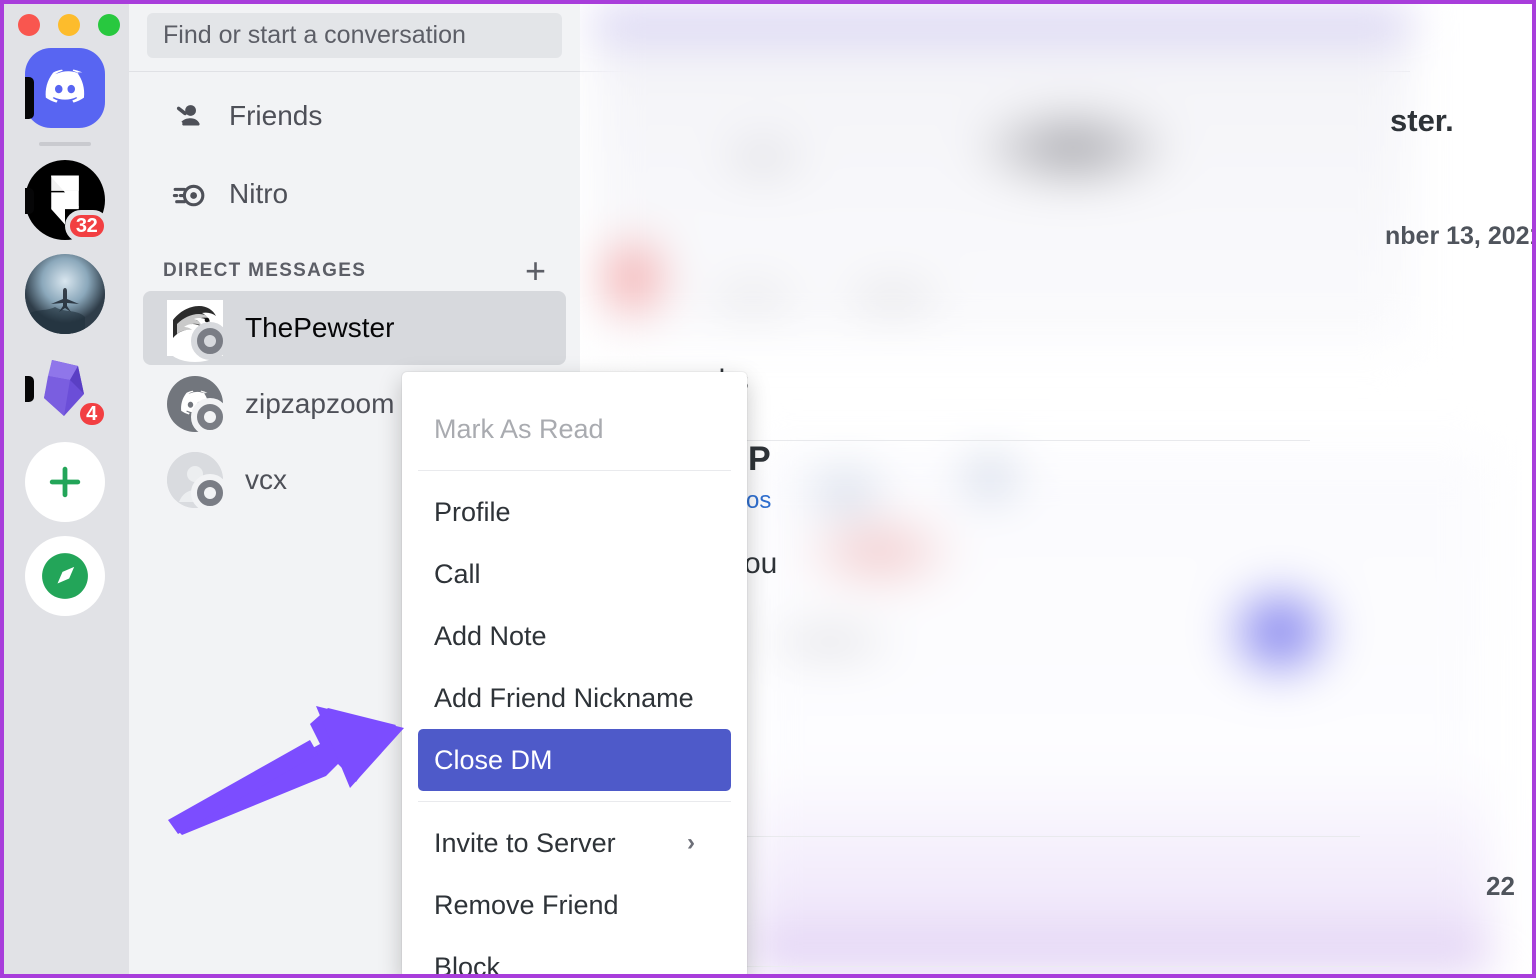  I want to click on context-menu-item-add-friend-nickname: Add Friend Nickname, so click(574, 698).